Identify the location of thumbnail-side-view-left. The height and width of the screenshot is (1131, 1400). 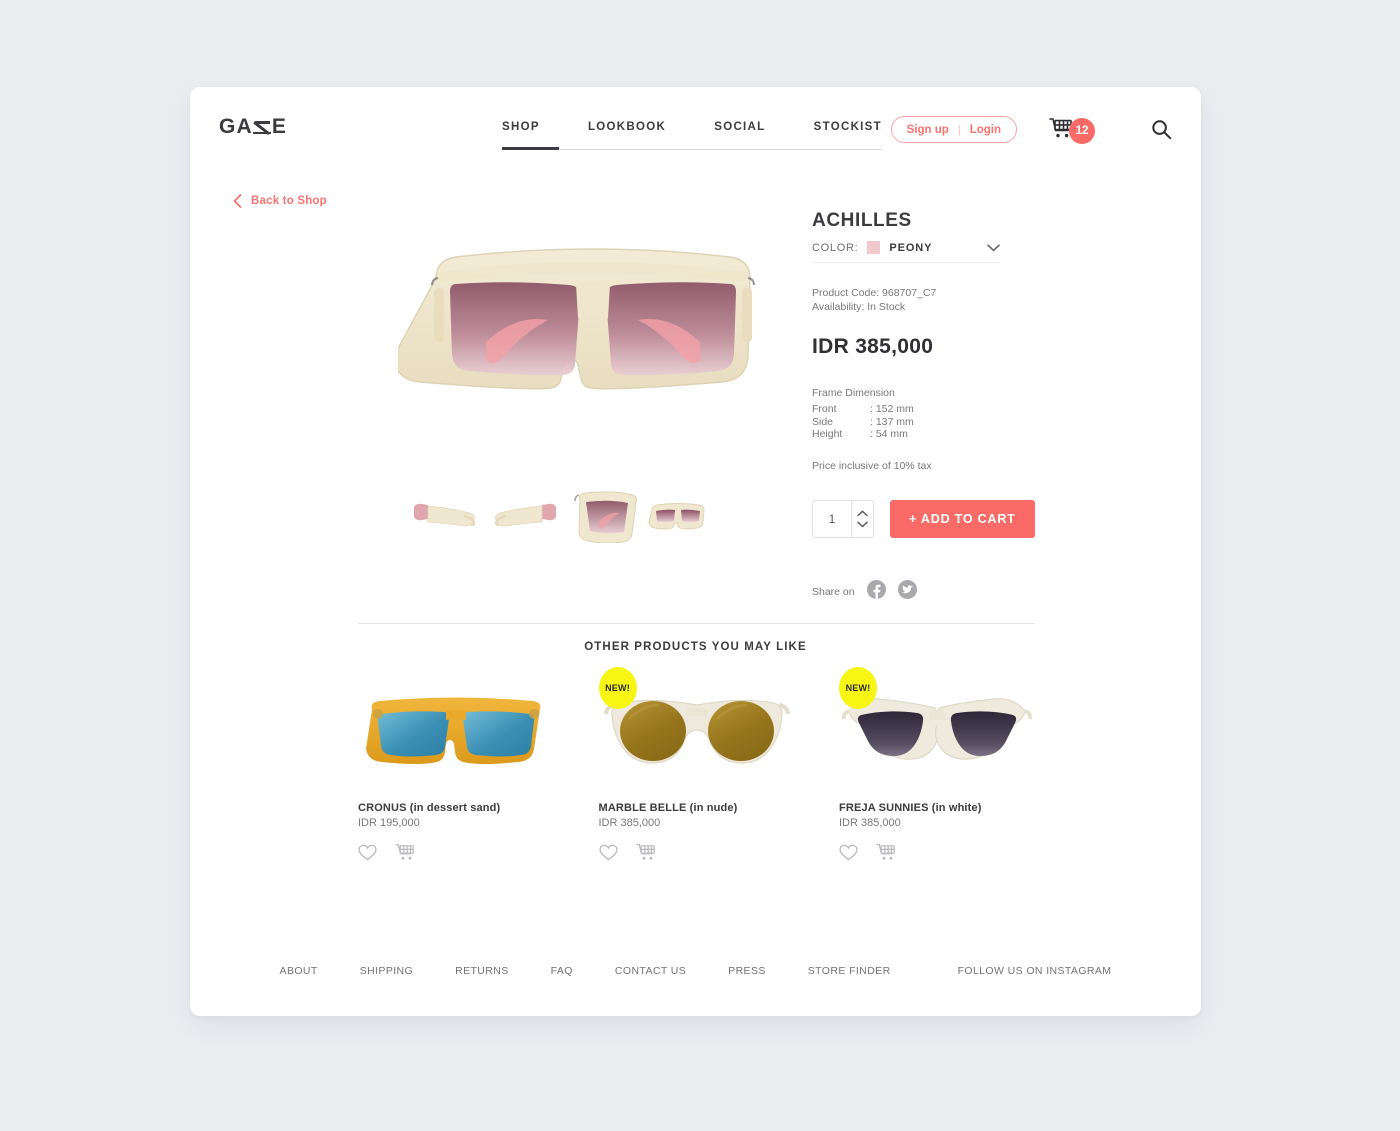
(444, 519).